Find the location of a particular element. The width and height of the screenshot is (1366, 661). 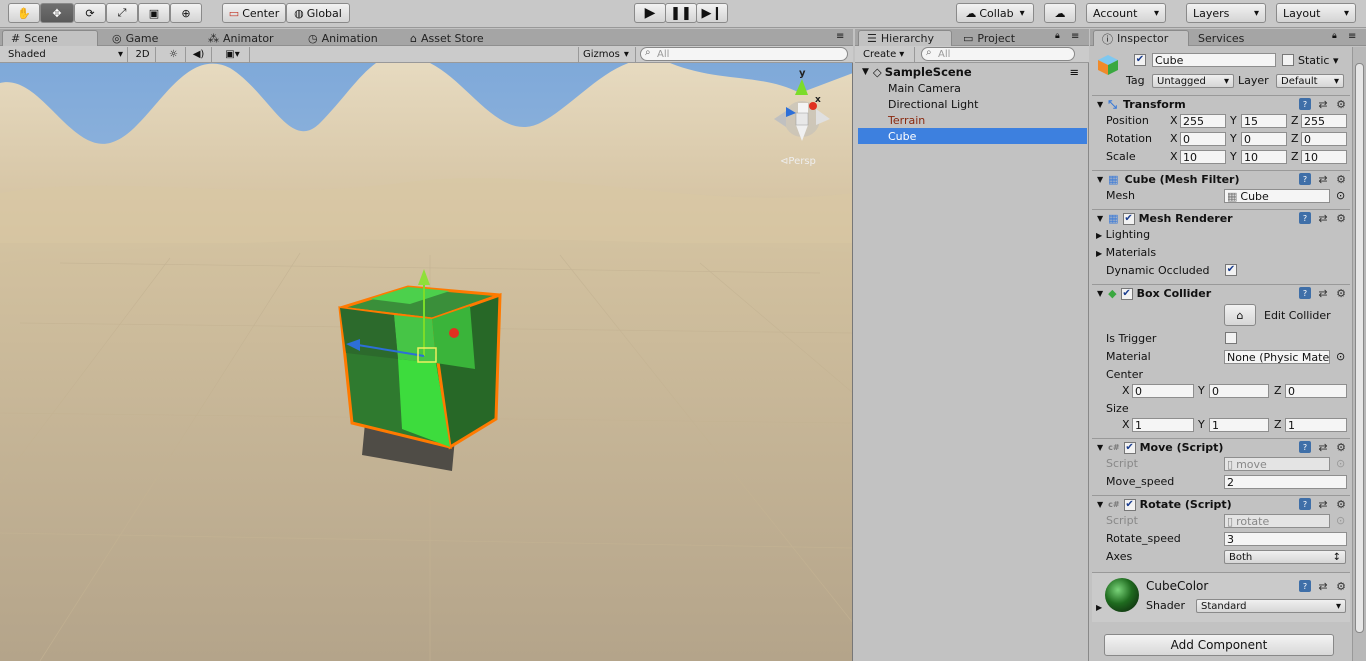

center-y-field: 0 is located at coordinates (1239, 391).